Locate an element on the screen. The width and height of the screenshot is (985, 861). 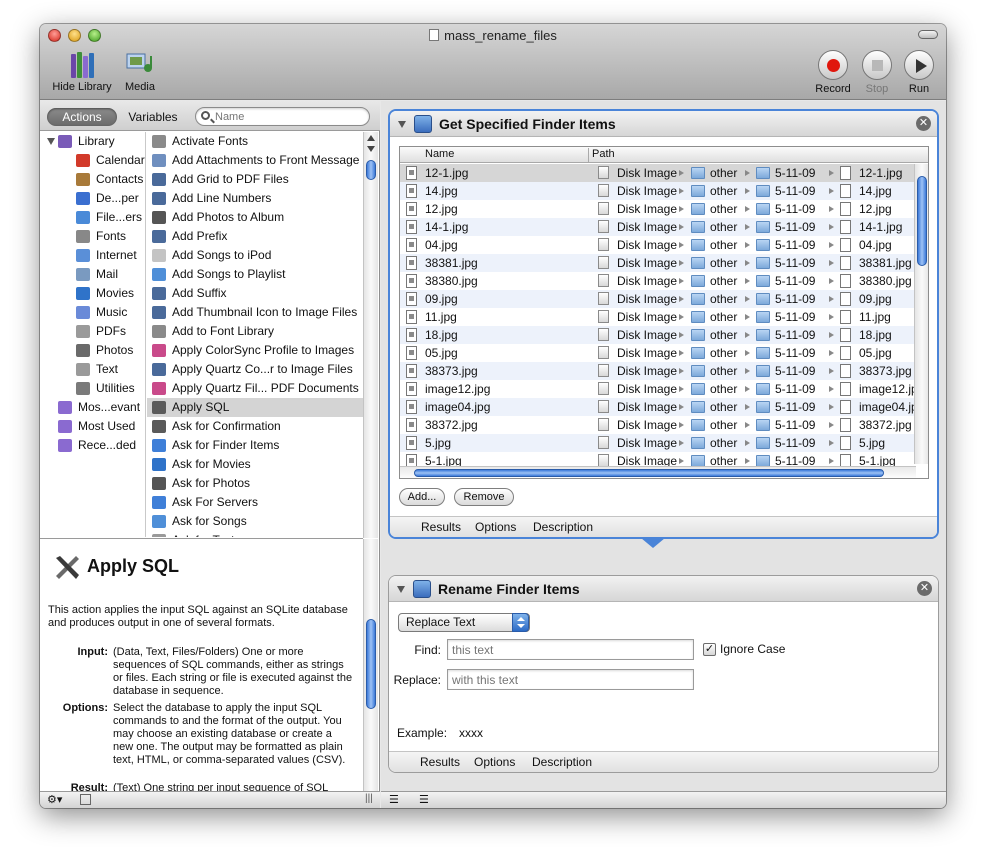
library-item: Calendar is located at coordinates (92, 160).